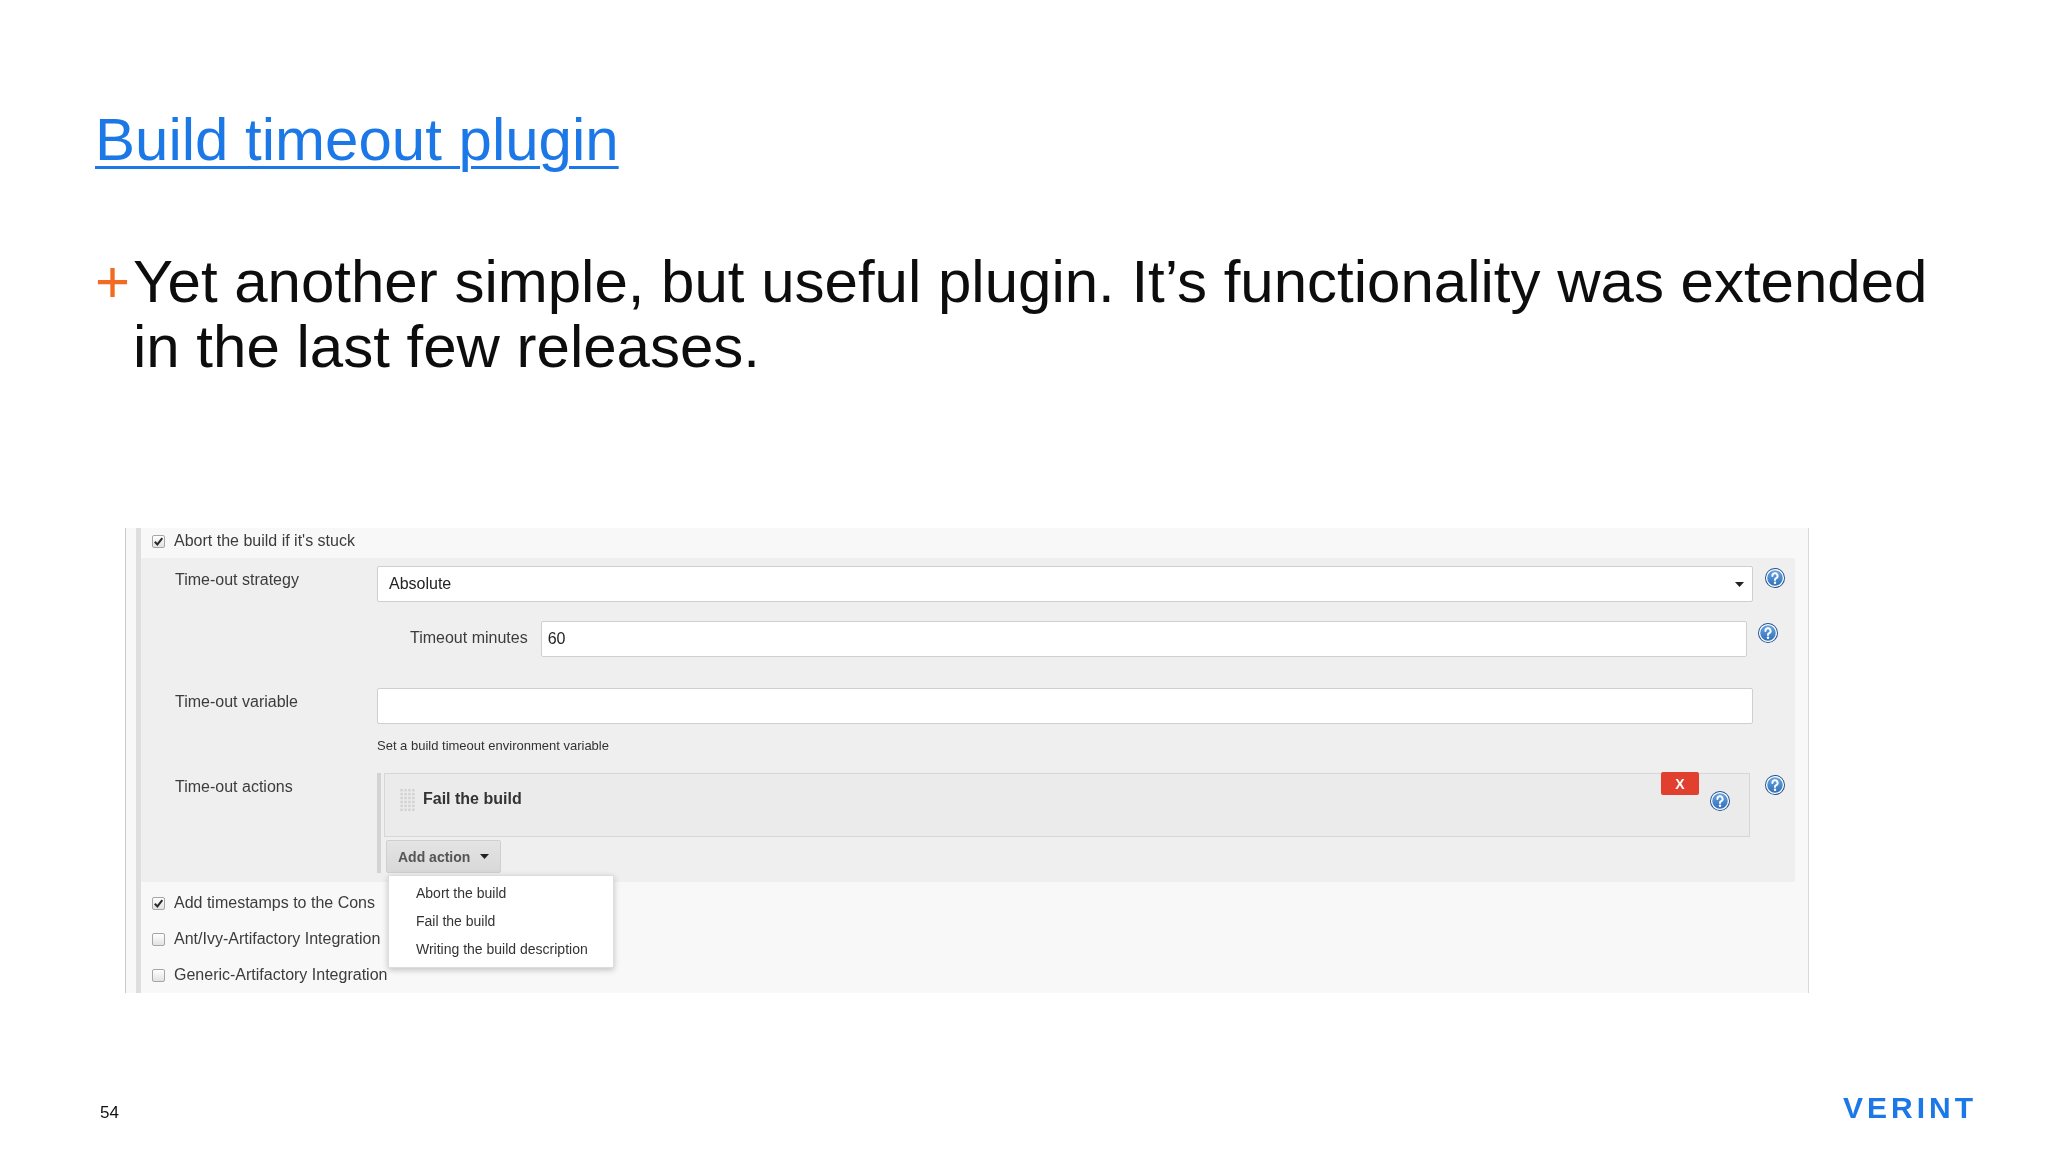  I want to click on slide-number: 54, so click(109, 1112).